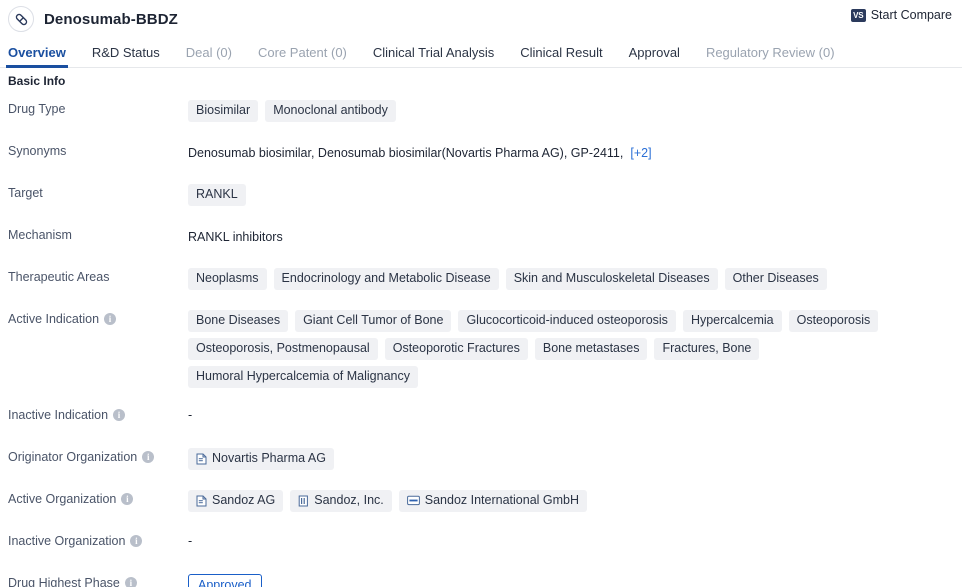 The height and width of the screenshot is (587, 962). Describe the element at coordinates (244, 500) in the screenshot. I see `org-name: Sandoz AG` at that location.